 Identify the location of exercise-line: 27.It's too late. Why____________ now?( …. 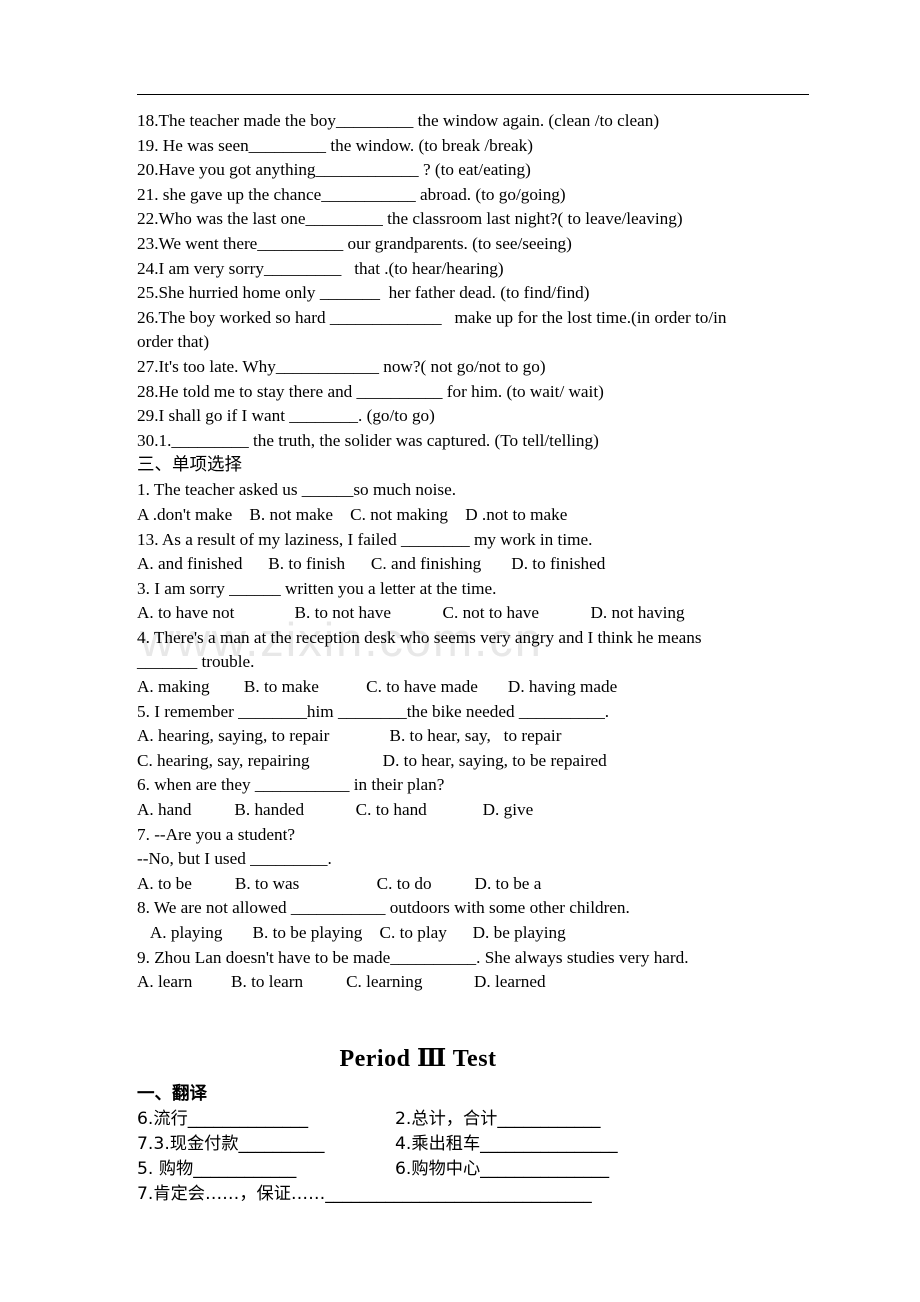
(341, 366).